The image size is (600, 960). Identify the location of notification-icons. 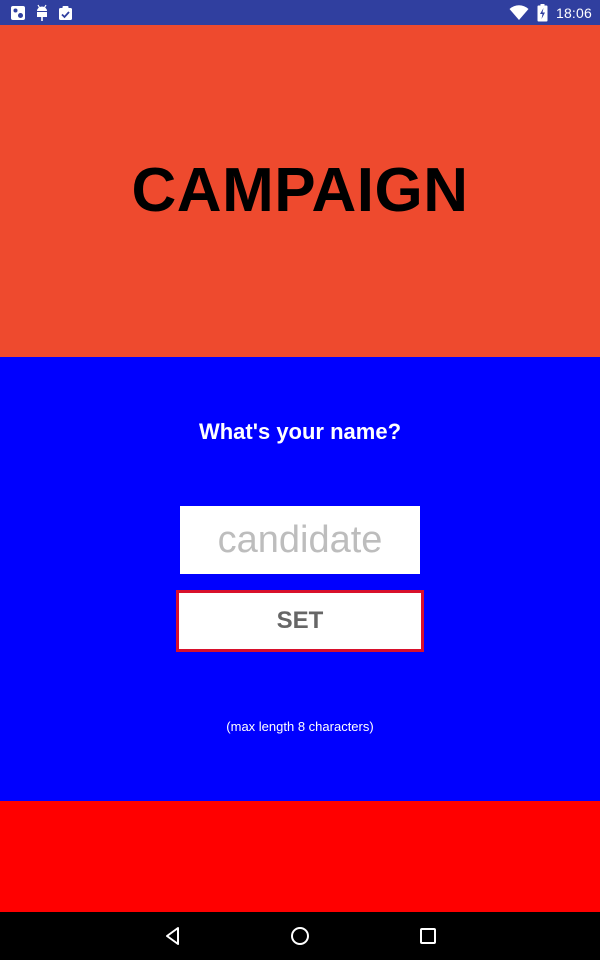
(41, 12).